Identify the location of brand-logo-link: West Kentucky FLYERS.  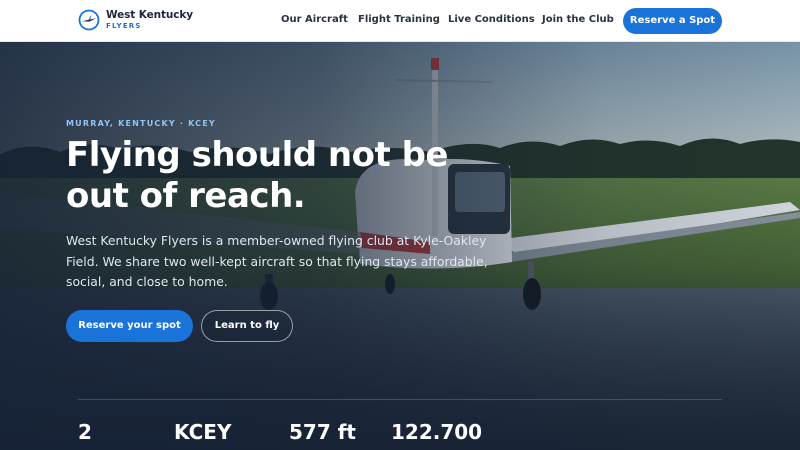
(135, 20).